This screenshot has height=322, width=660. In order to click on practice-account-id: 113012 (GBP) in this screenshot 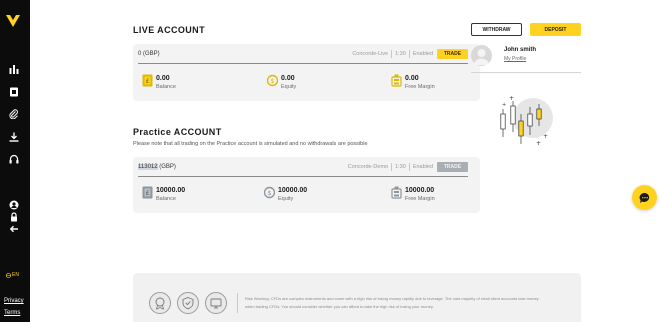, I will do `click(157, 166)`.